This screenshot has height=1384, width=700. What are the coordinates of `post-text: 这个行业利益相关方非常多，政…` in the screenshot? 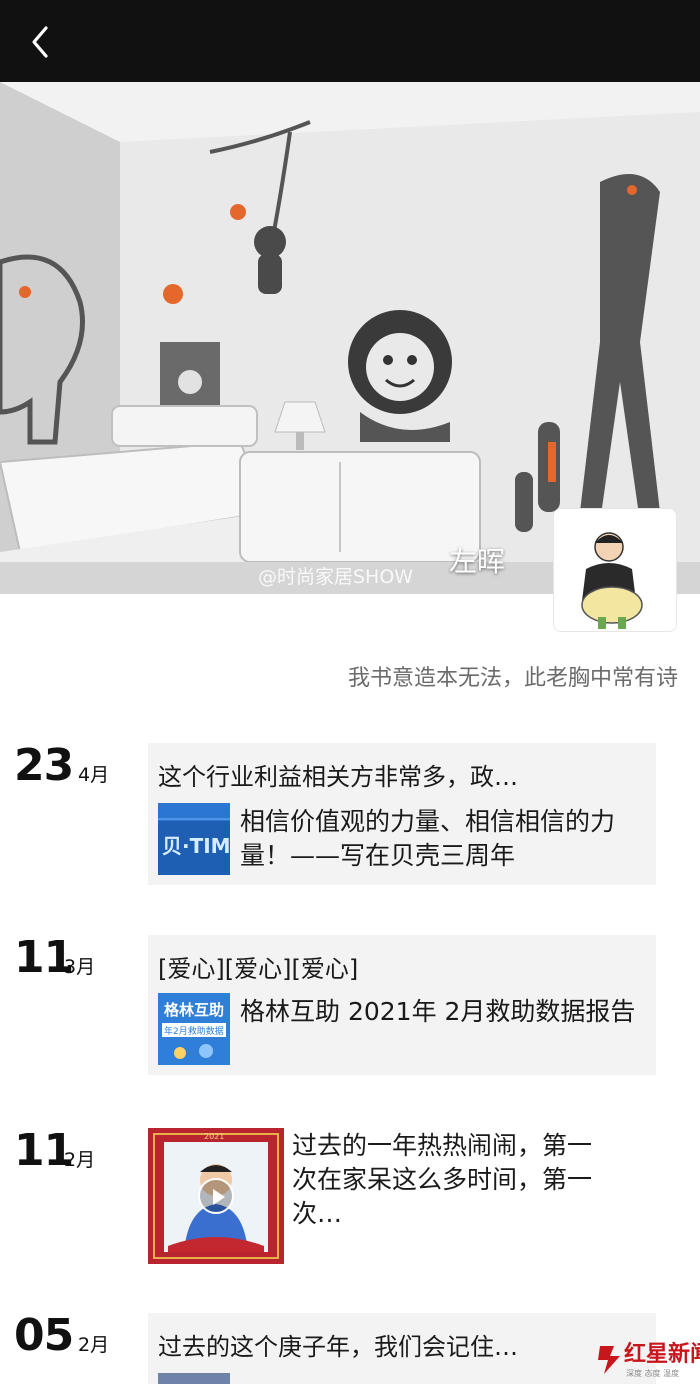 It's located at (338, 777).